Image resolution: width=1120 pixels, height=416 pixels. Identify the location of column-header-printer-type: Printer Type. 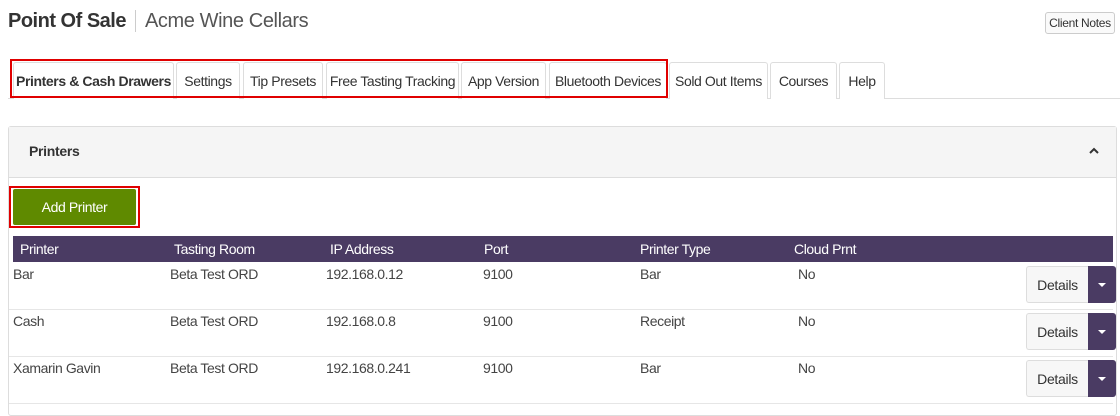
(675, 249).